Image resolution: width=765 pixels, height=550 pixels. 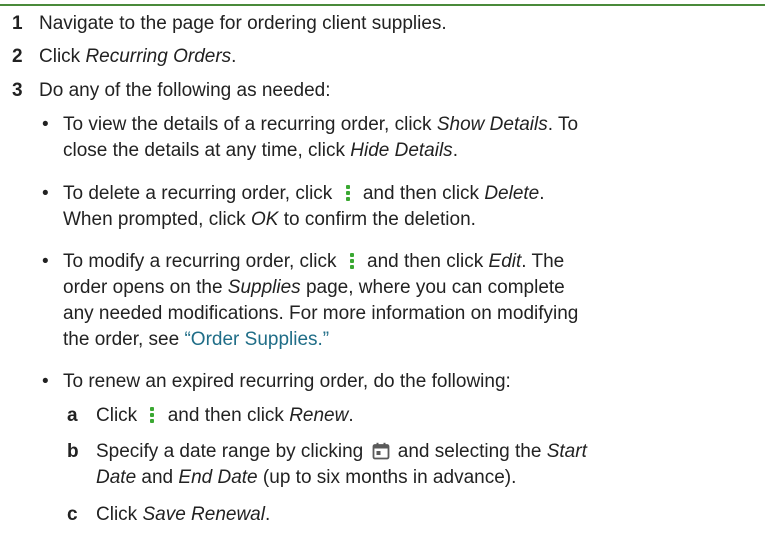 I want to click on substep-text-a: Click and then click Renew., so click(x=225, y=415).